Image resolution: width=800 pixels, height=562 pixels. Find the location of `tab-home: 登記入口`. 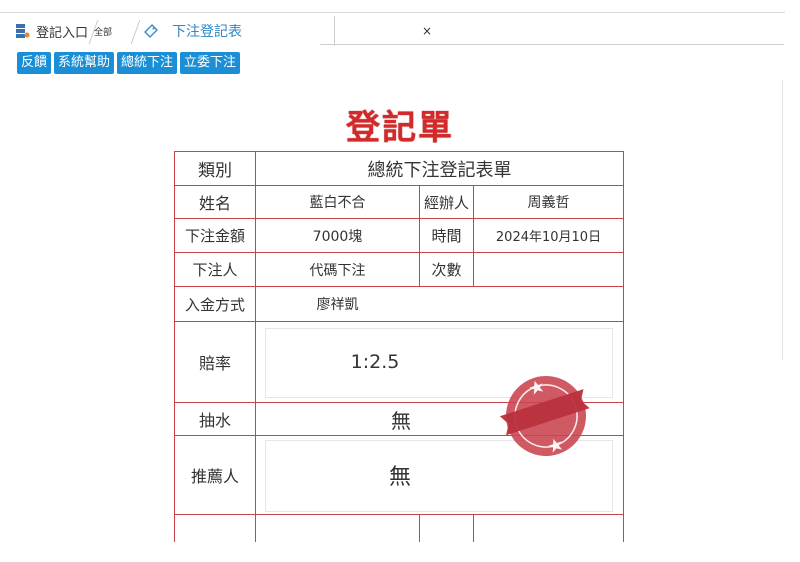

tab-home: 登記入口 is located at coordinates (56, 31).